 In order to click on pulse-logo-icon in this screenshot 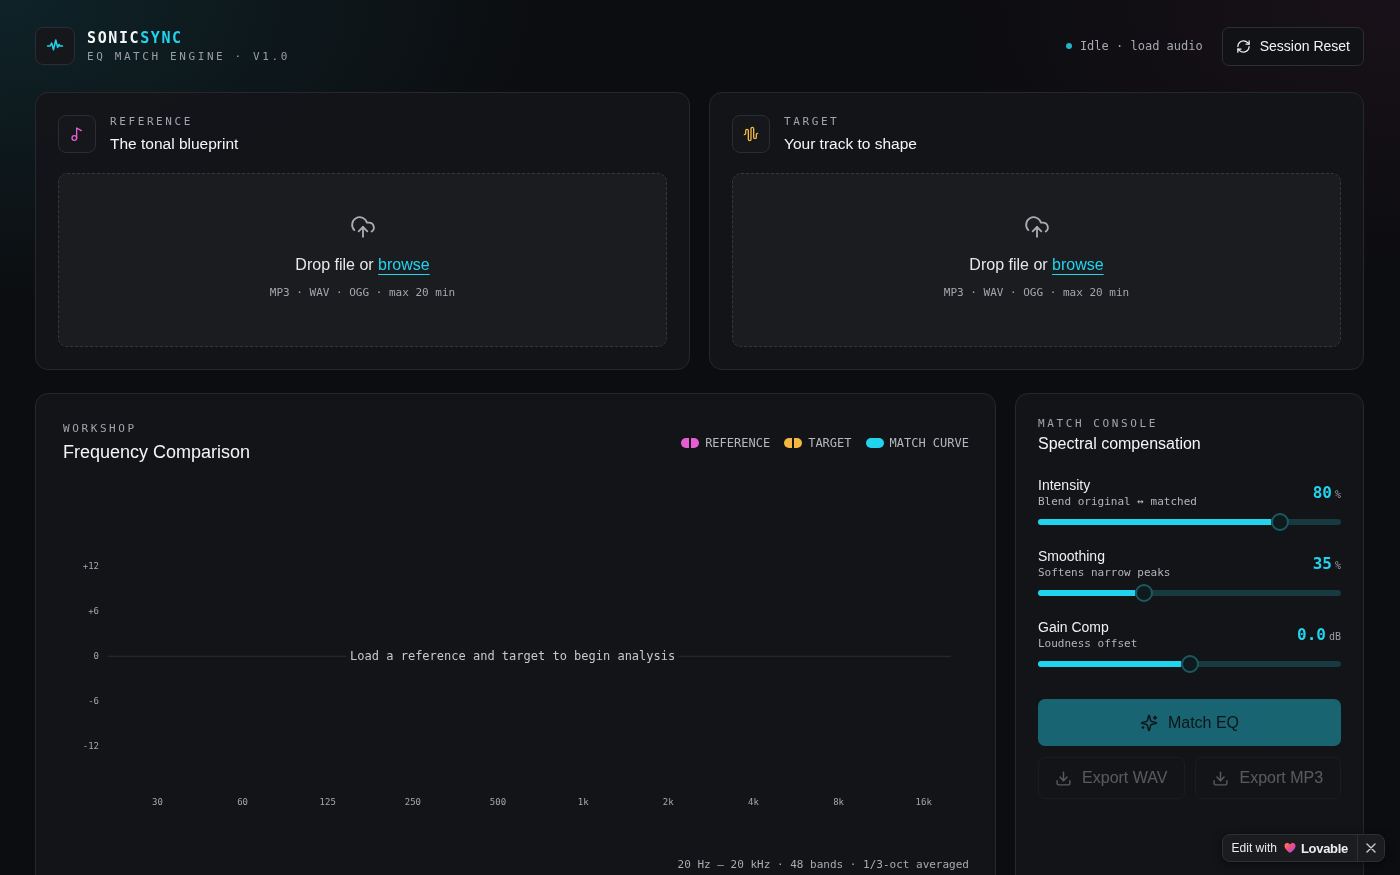, I will do `click(55, 46)`.